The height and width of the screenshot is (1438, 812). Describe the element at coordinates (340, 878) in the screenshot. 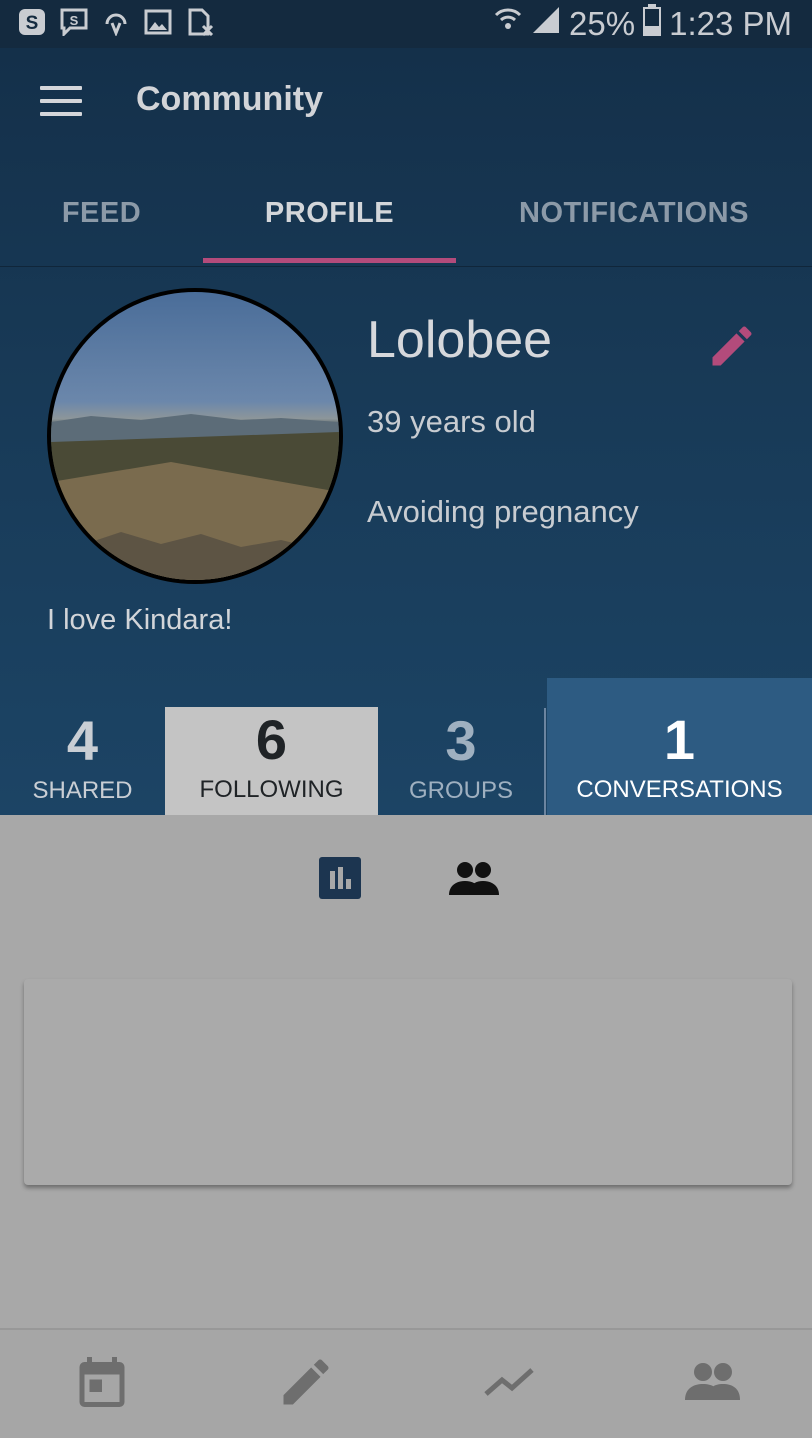

I see `bar-chart-icon` at that location.